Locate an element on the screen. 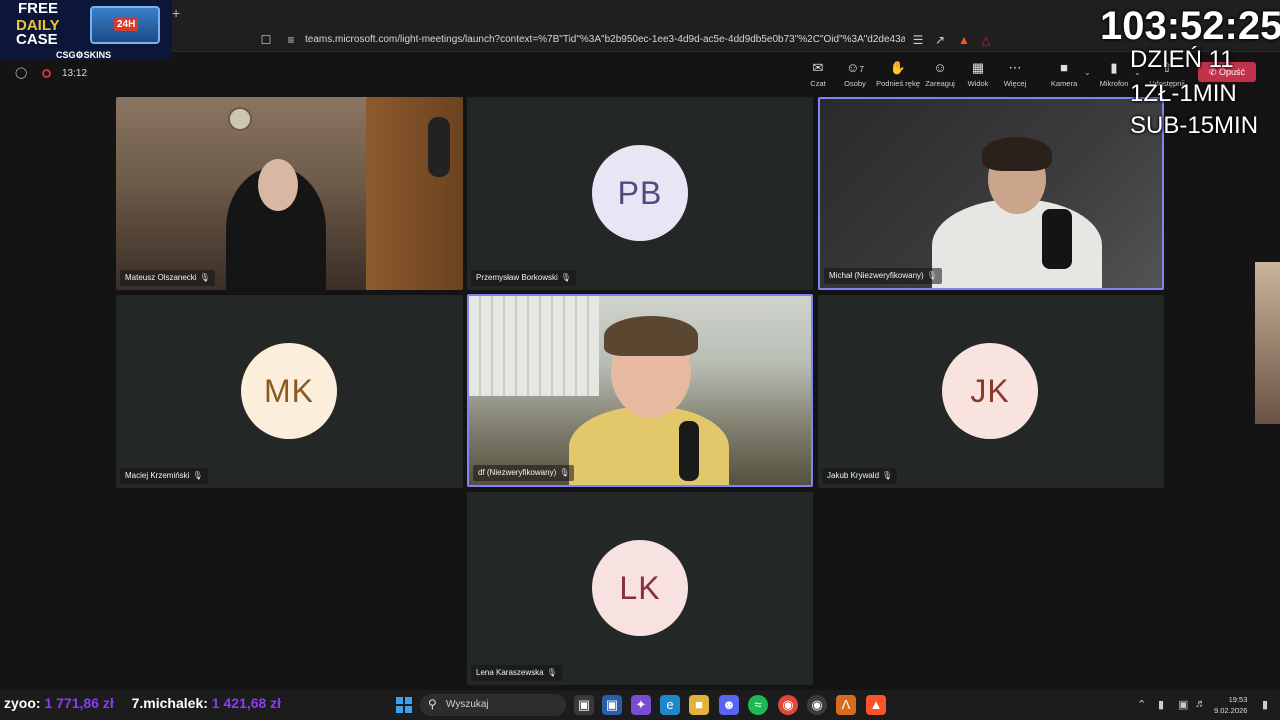  participant-tile: df (Niezweryfikowany) 🎙 is located at coordinates (640, 390).